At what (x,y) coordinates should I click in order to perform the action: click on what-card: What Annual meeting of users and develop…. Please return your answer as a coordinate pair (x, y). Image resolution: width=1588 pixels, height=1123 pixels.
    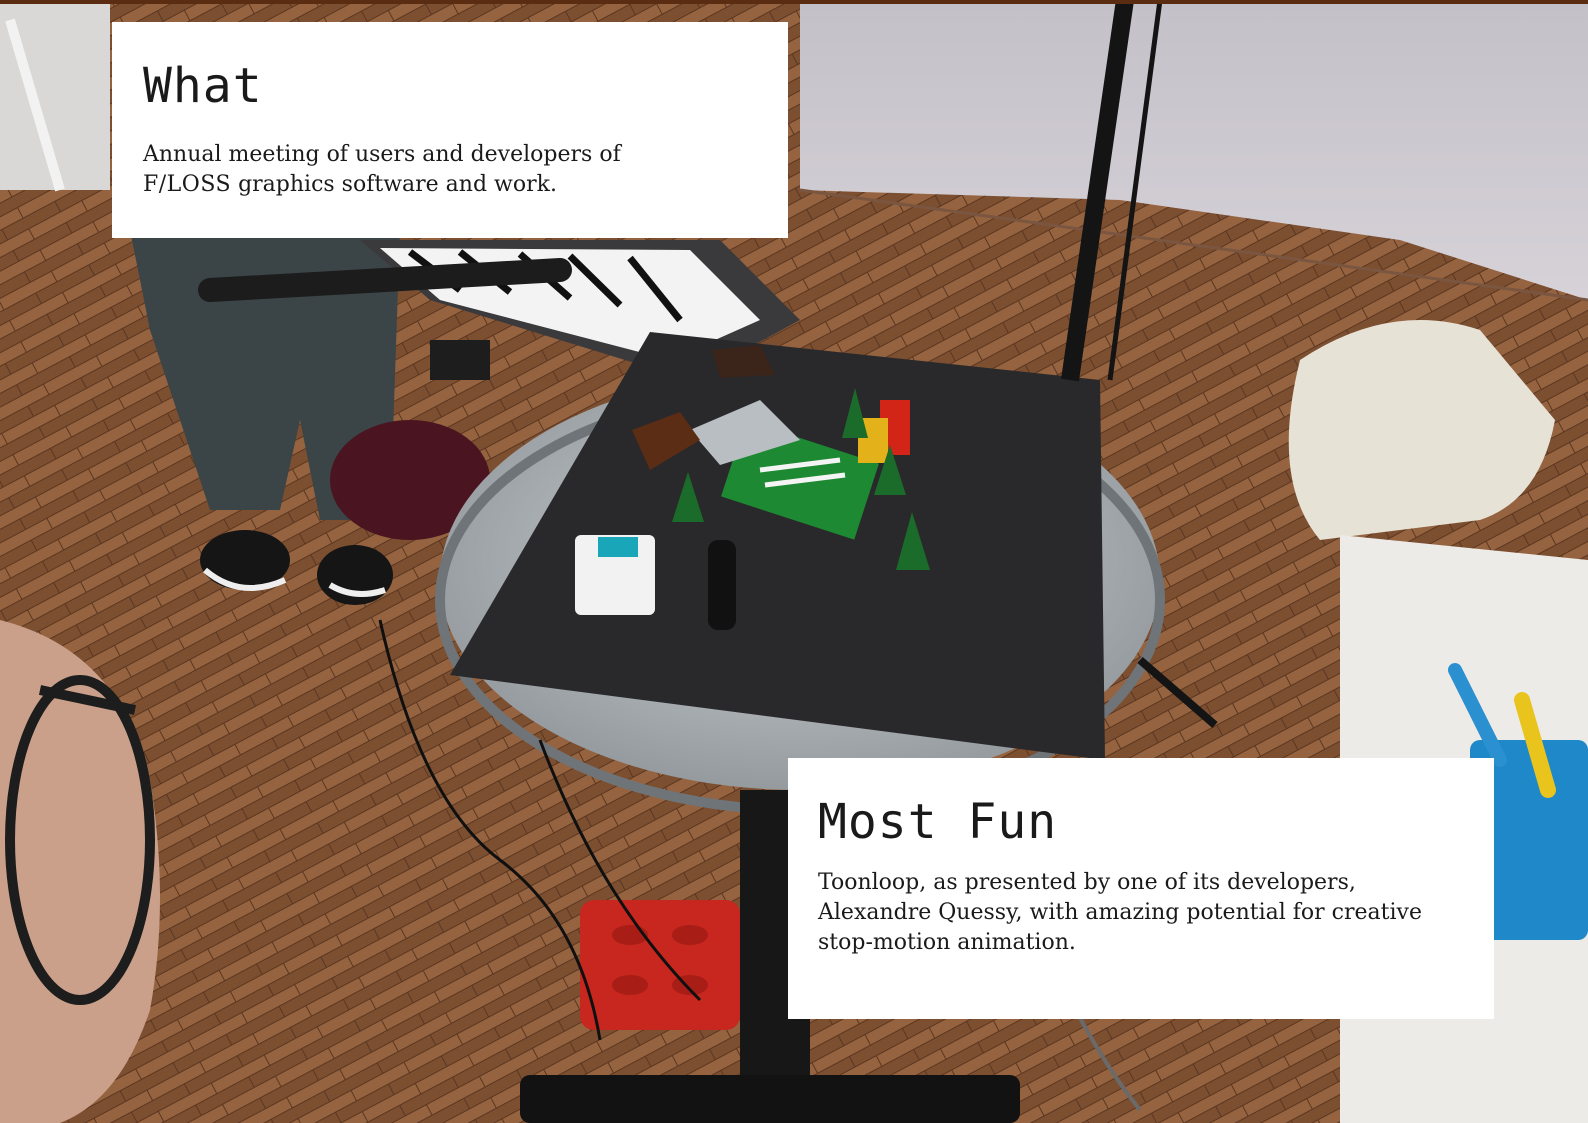
    Looking at the image, I should click on (450, 130).